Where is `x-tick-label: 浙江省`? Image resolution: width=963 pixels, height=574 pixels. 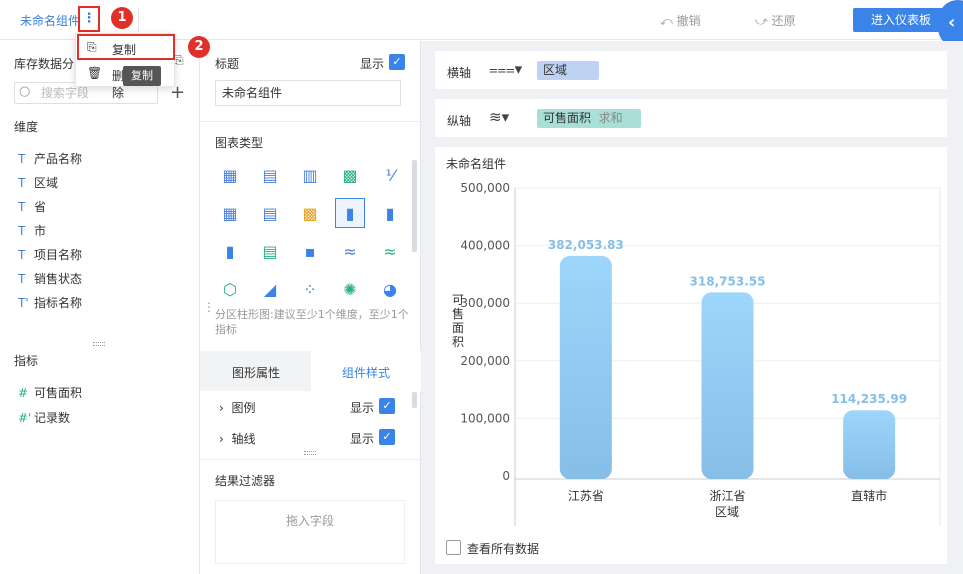
x-tick-label: 浙江省 is located at coordinates (727, 496).